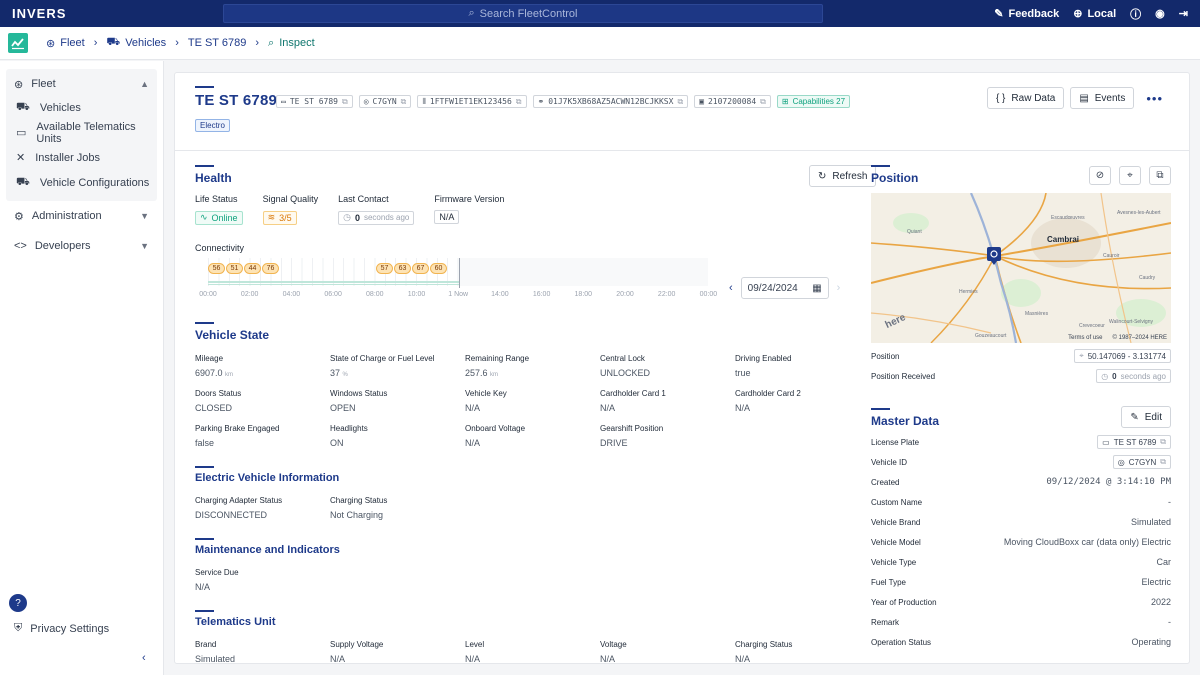 This screenshot has width=1200, height=675. What do you see at coordinates (420, 268) in the screenshot?
I see `signal-bubble: 67` at bounding box center [420, 268].